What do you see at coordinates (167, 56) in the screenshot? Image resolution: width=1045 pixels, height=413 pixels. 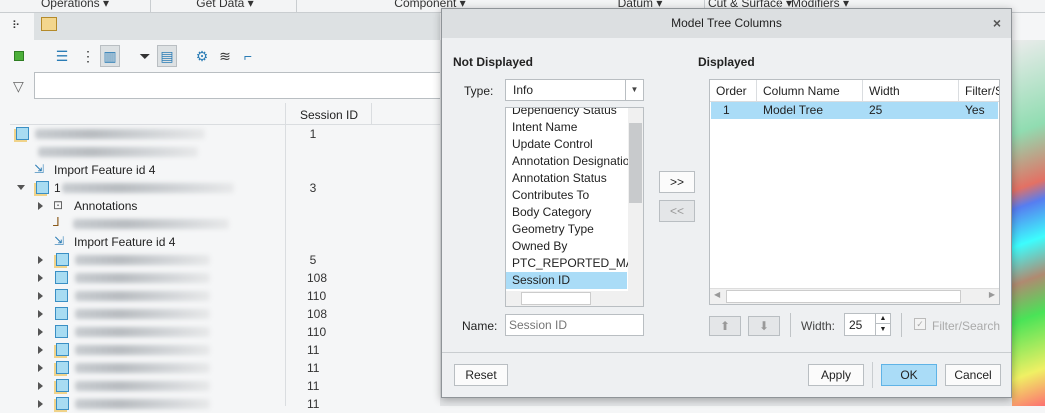 I see `tree-columns-icon: ▤` at bounding box center [167, 56].